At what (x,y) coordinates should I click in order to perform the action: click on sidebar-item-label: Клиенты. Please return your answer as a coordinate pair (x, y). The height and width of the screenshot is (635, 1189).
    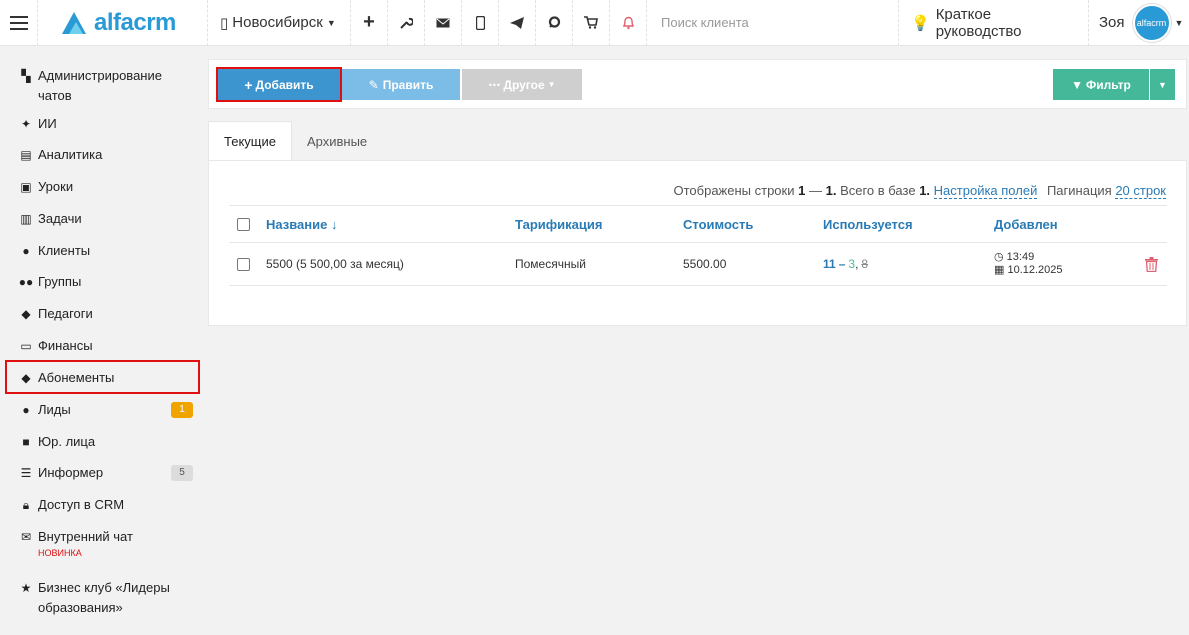
    Looking at the image, I should click on (64, 250).